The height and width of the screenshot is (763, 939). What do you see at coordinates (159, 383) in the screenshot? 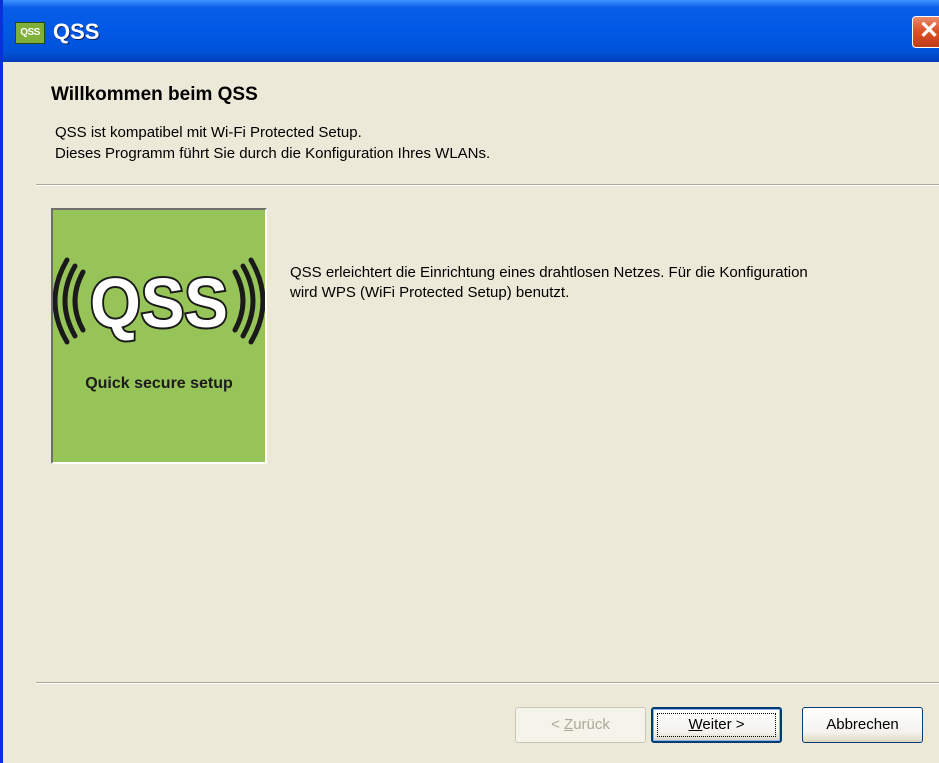
I see `logo-caption: Quick secure setup` at bounding box center [159, 383].